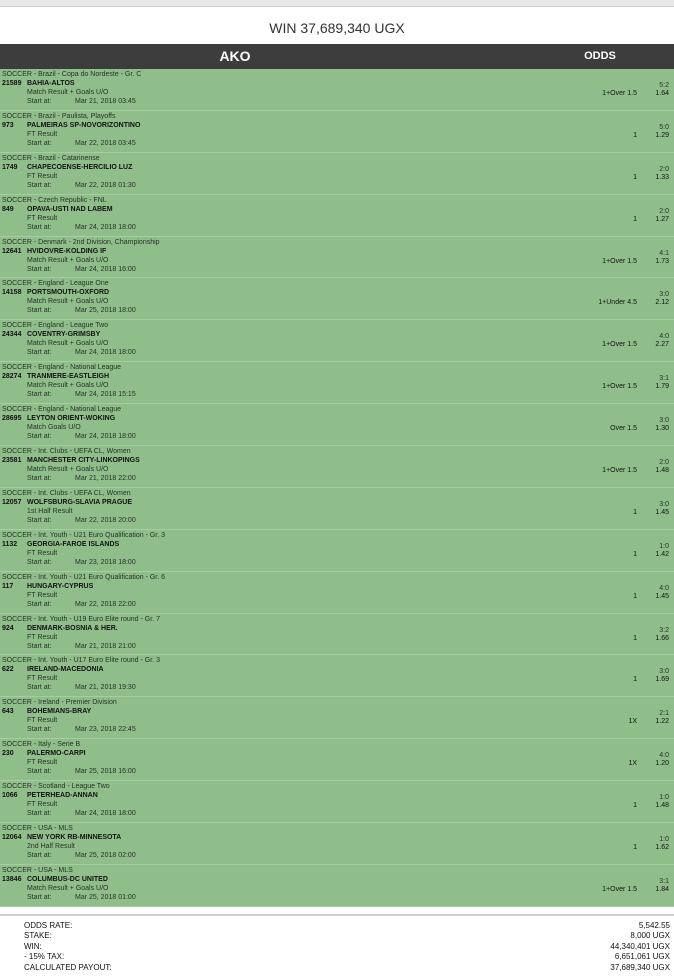 Image resolution: width=674 pixels, height=978 pixels. Describe the element at coordinates (55, 284) in the screenshot. I see `competition-label: SOCCER - England - League One` at that location.